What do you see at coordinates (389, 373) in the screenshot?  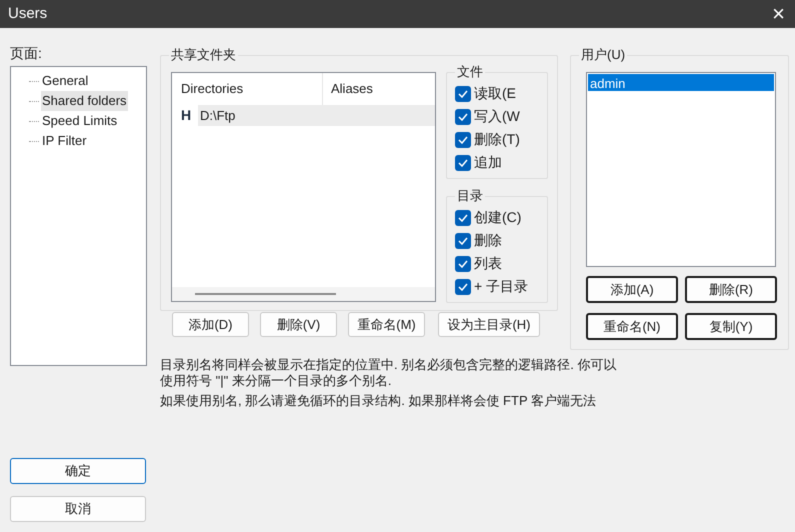 I see `alias-note: 目录别名将同样会被显示在指定的位置中. 别名必须包含完整的逻辑路径. 你可以使用符号 "|" 来分隔一个目录的多个别名.` at bounding box center [389, 373].